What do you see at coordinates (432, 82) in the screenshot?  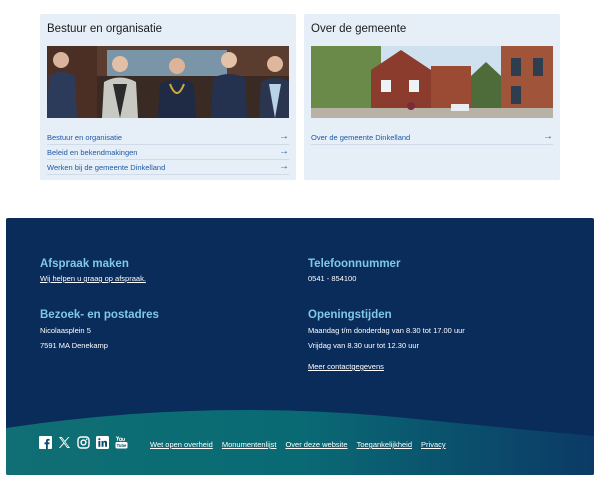 I see `village-street-photo` at bounding box center [432, 82].